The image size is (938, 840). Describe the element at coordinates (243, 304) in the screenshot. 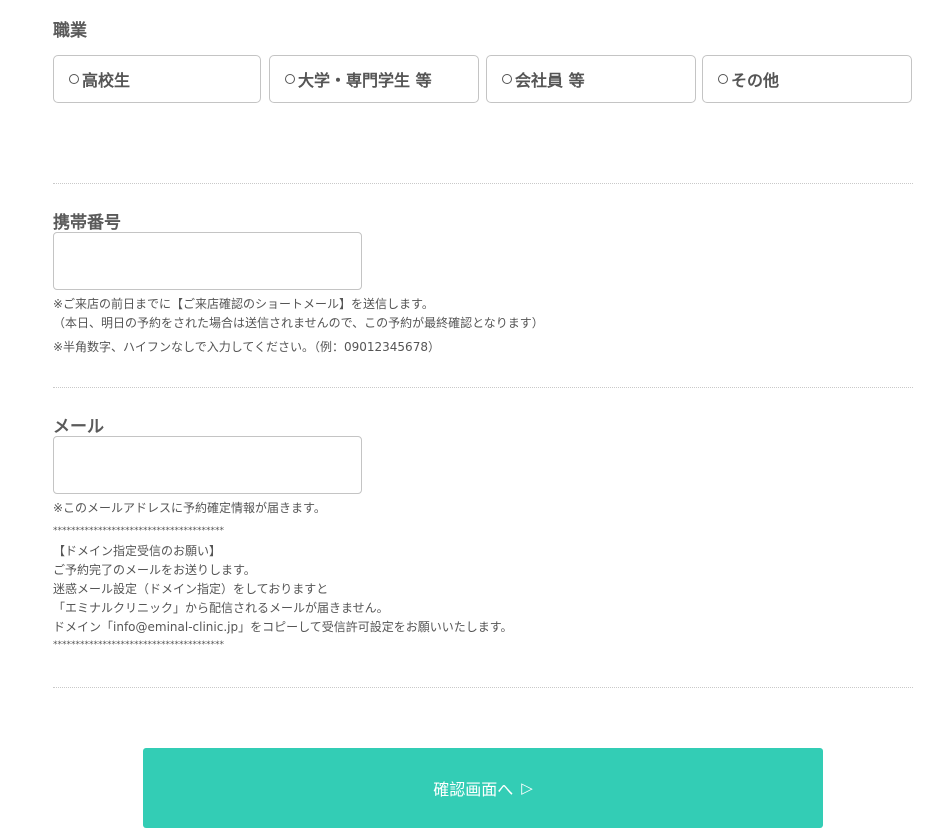

I see `phone-note: ※ご来店の前日までに【ご来店確認のショートメール】を送信します。` at that location.